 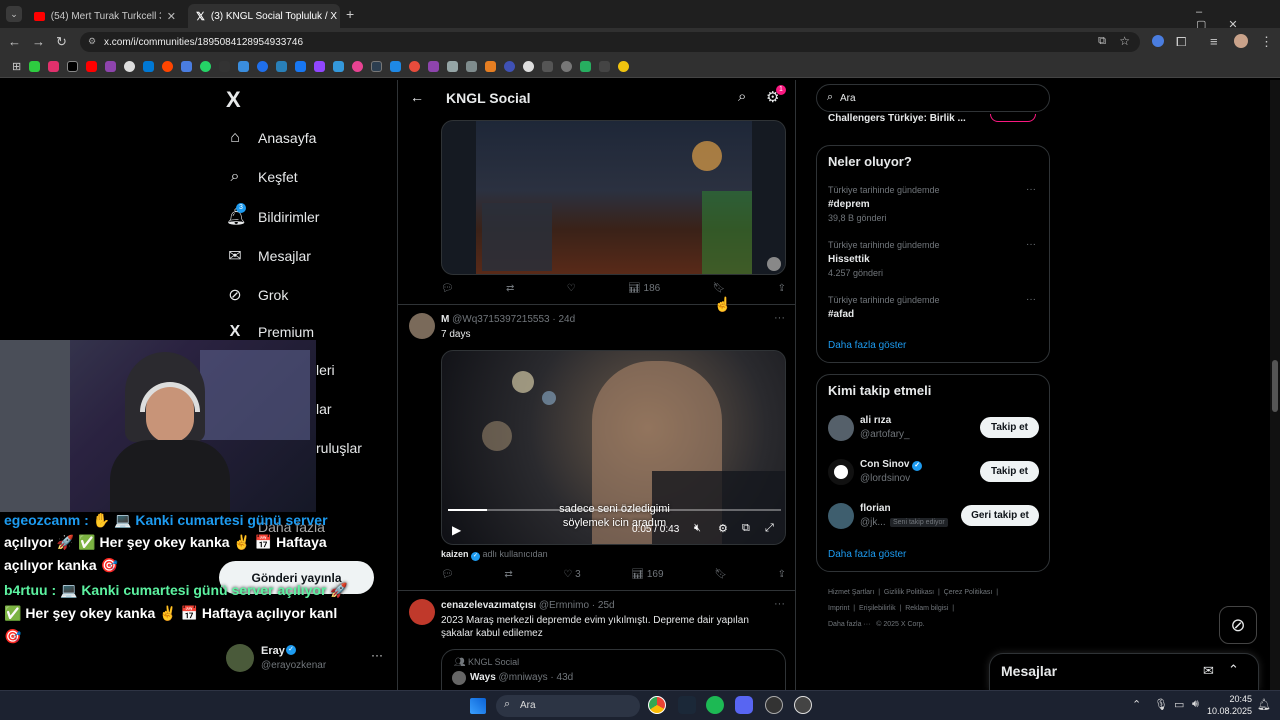 I want to click on tab-youtube: (54) Mert Turak Turkcell 3G İşte ✕, so click(x=105, y=16).